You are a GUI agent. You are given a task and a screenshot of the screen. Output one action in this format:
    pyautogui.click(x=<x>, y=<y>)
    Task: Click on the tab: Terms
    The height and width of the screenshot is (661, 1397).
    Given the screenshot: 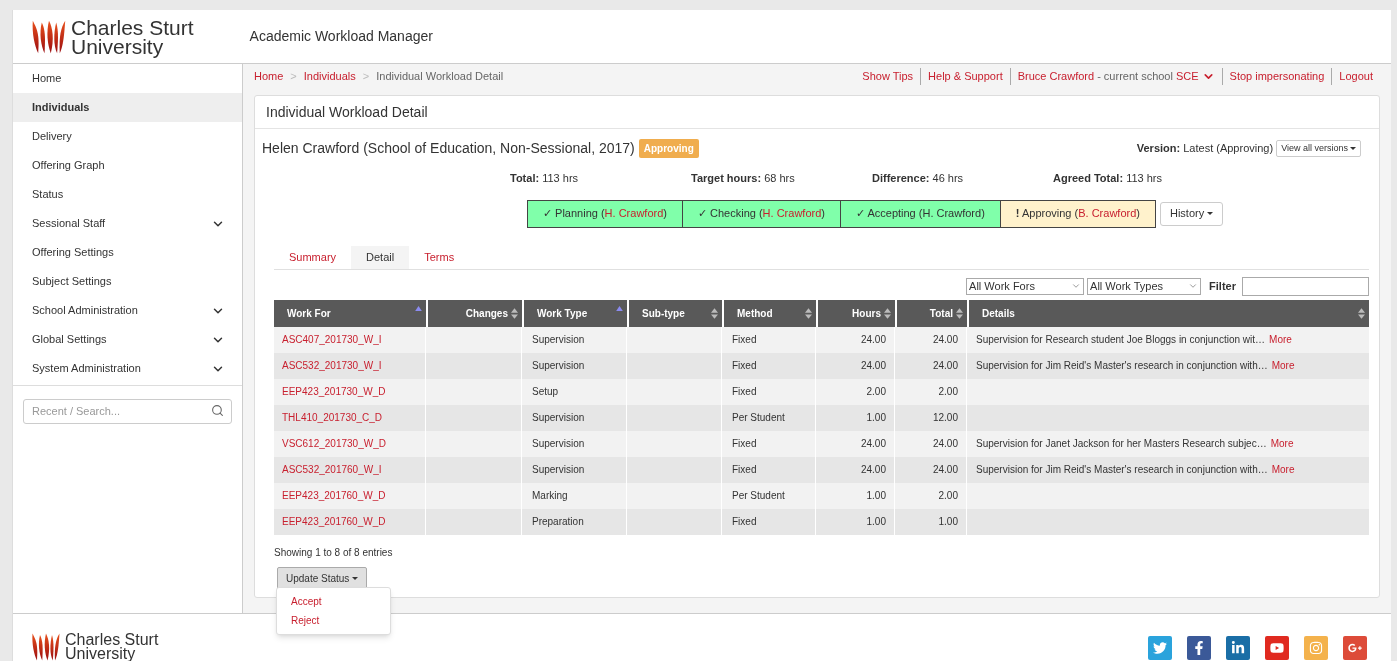 What is the action you would take?
    pyautogui.click(x=439, y=257)
    